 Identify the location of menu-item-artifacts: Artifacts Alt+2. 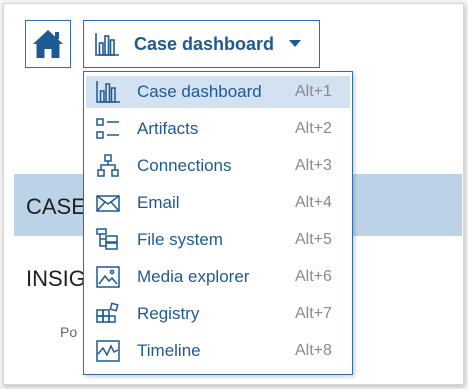
(218, 129).